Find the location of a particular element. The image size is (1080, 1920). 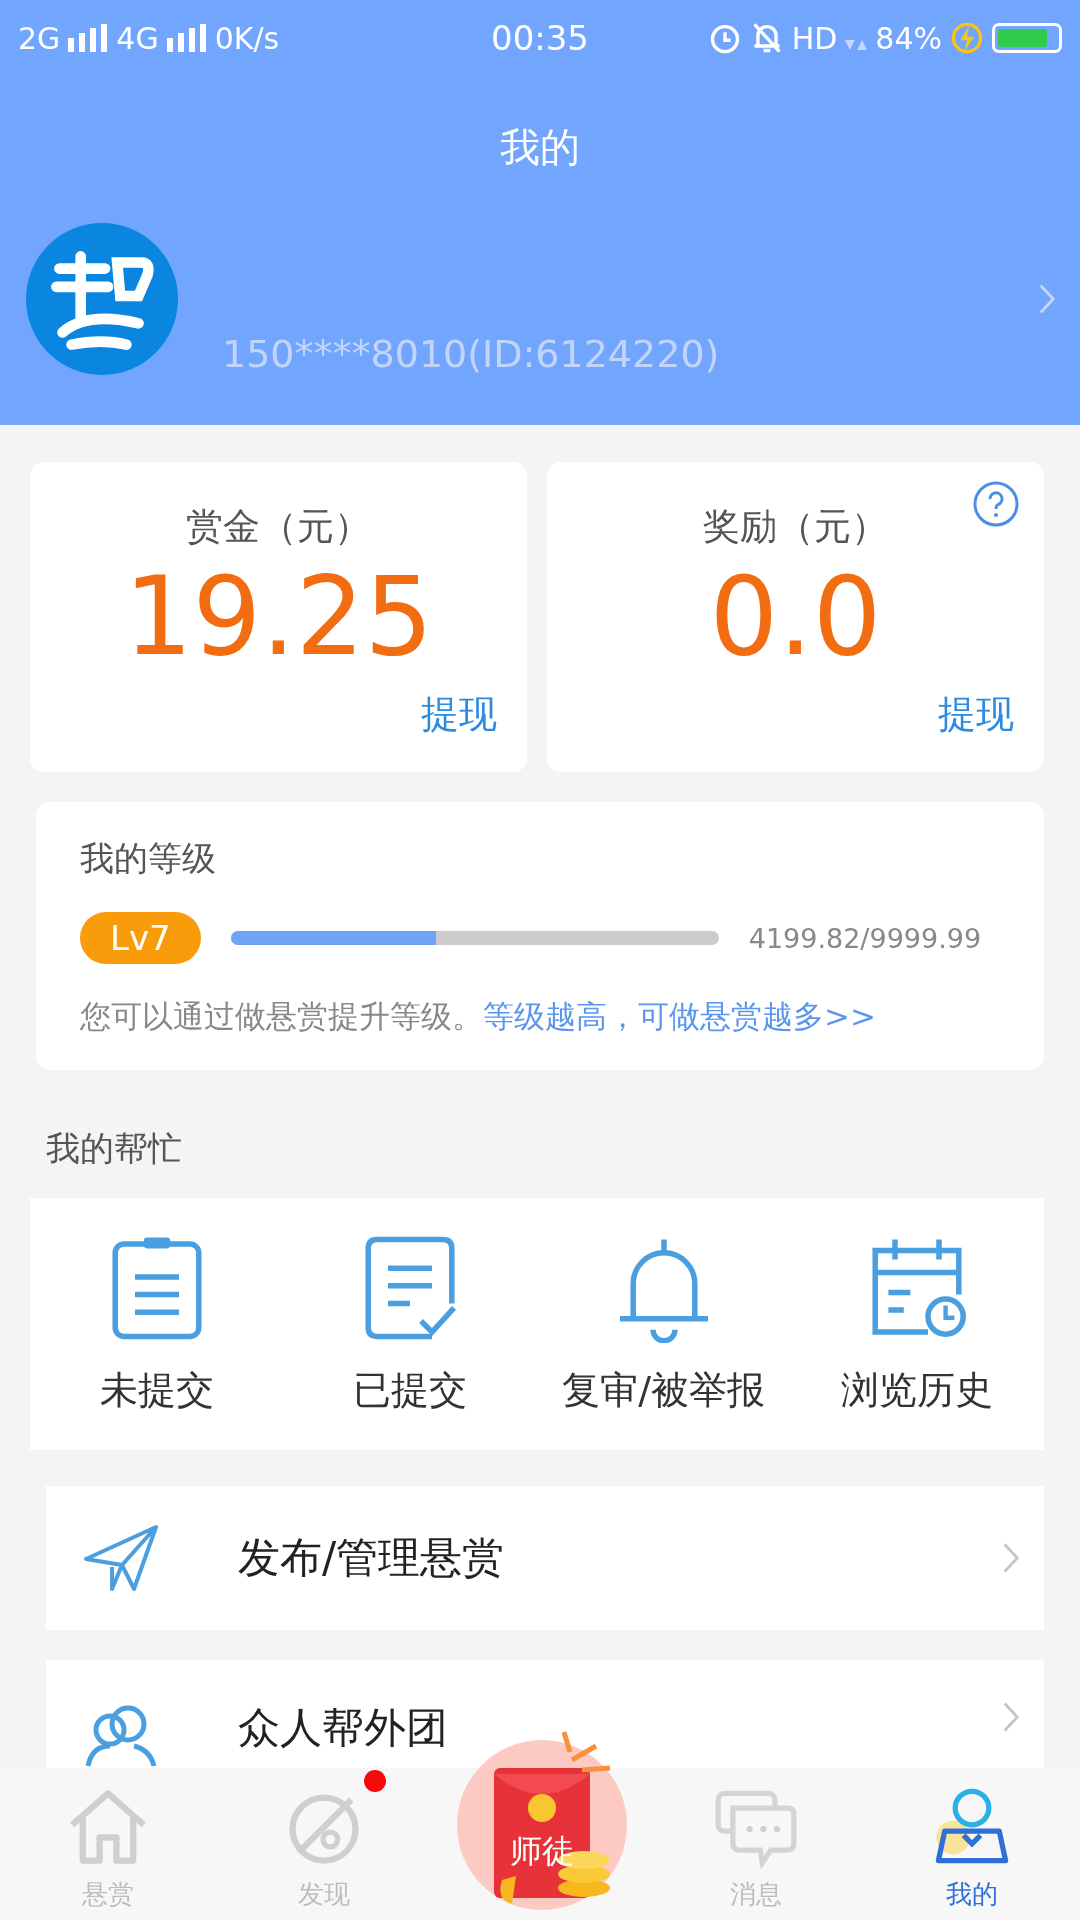

charging-icon is located at coordinates (967, 38).